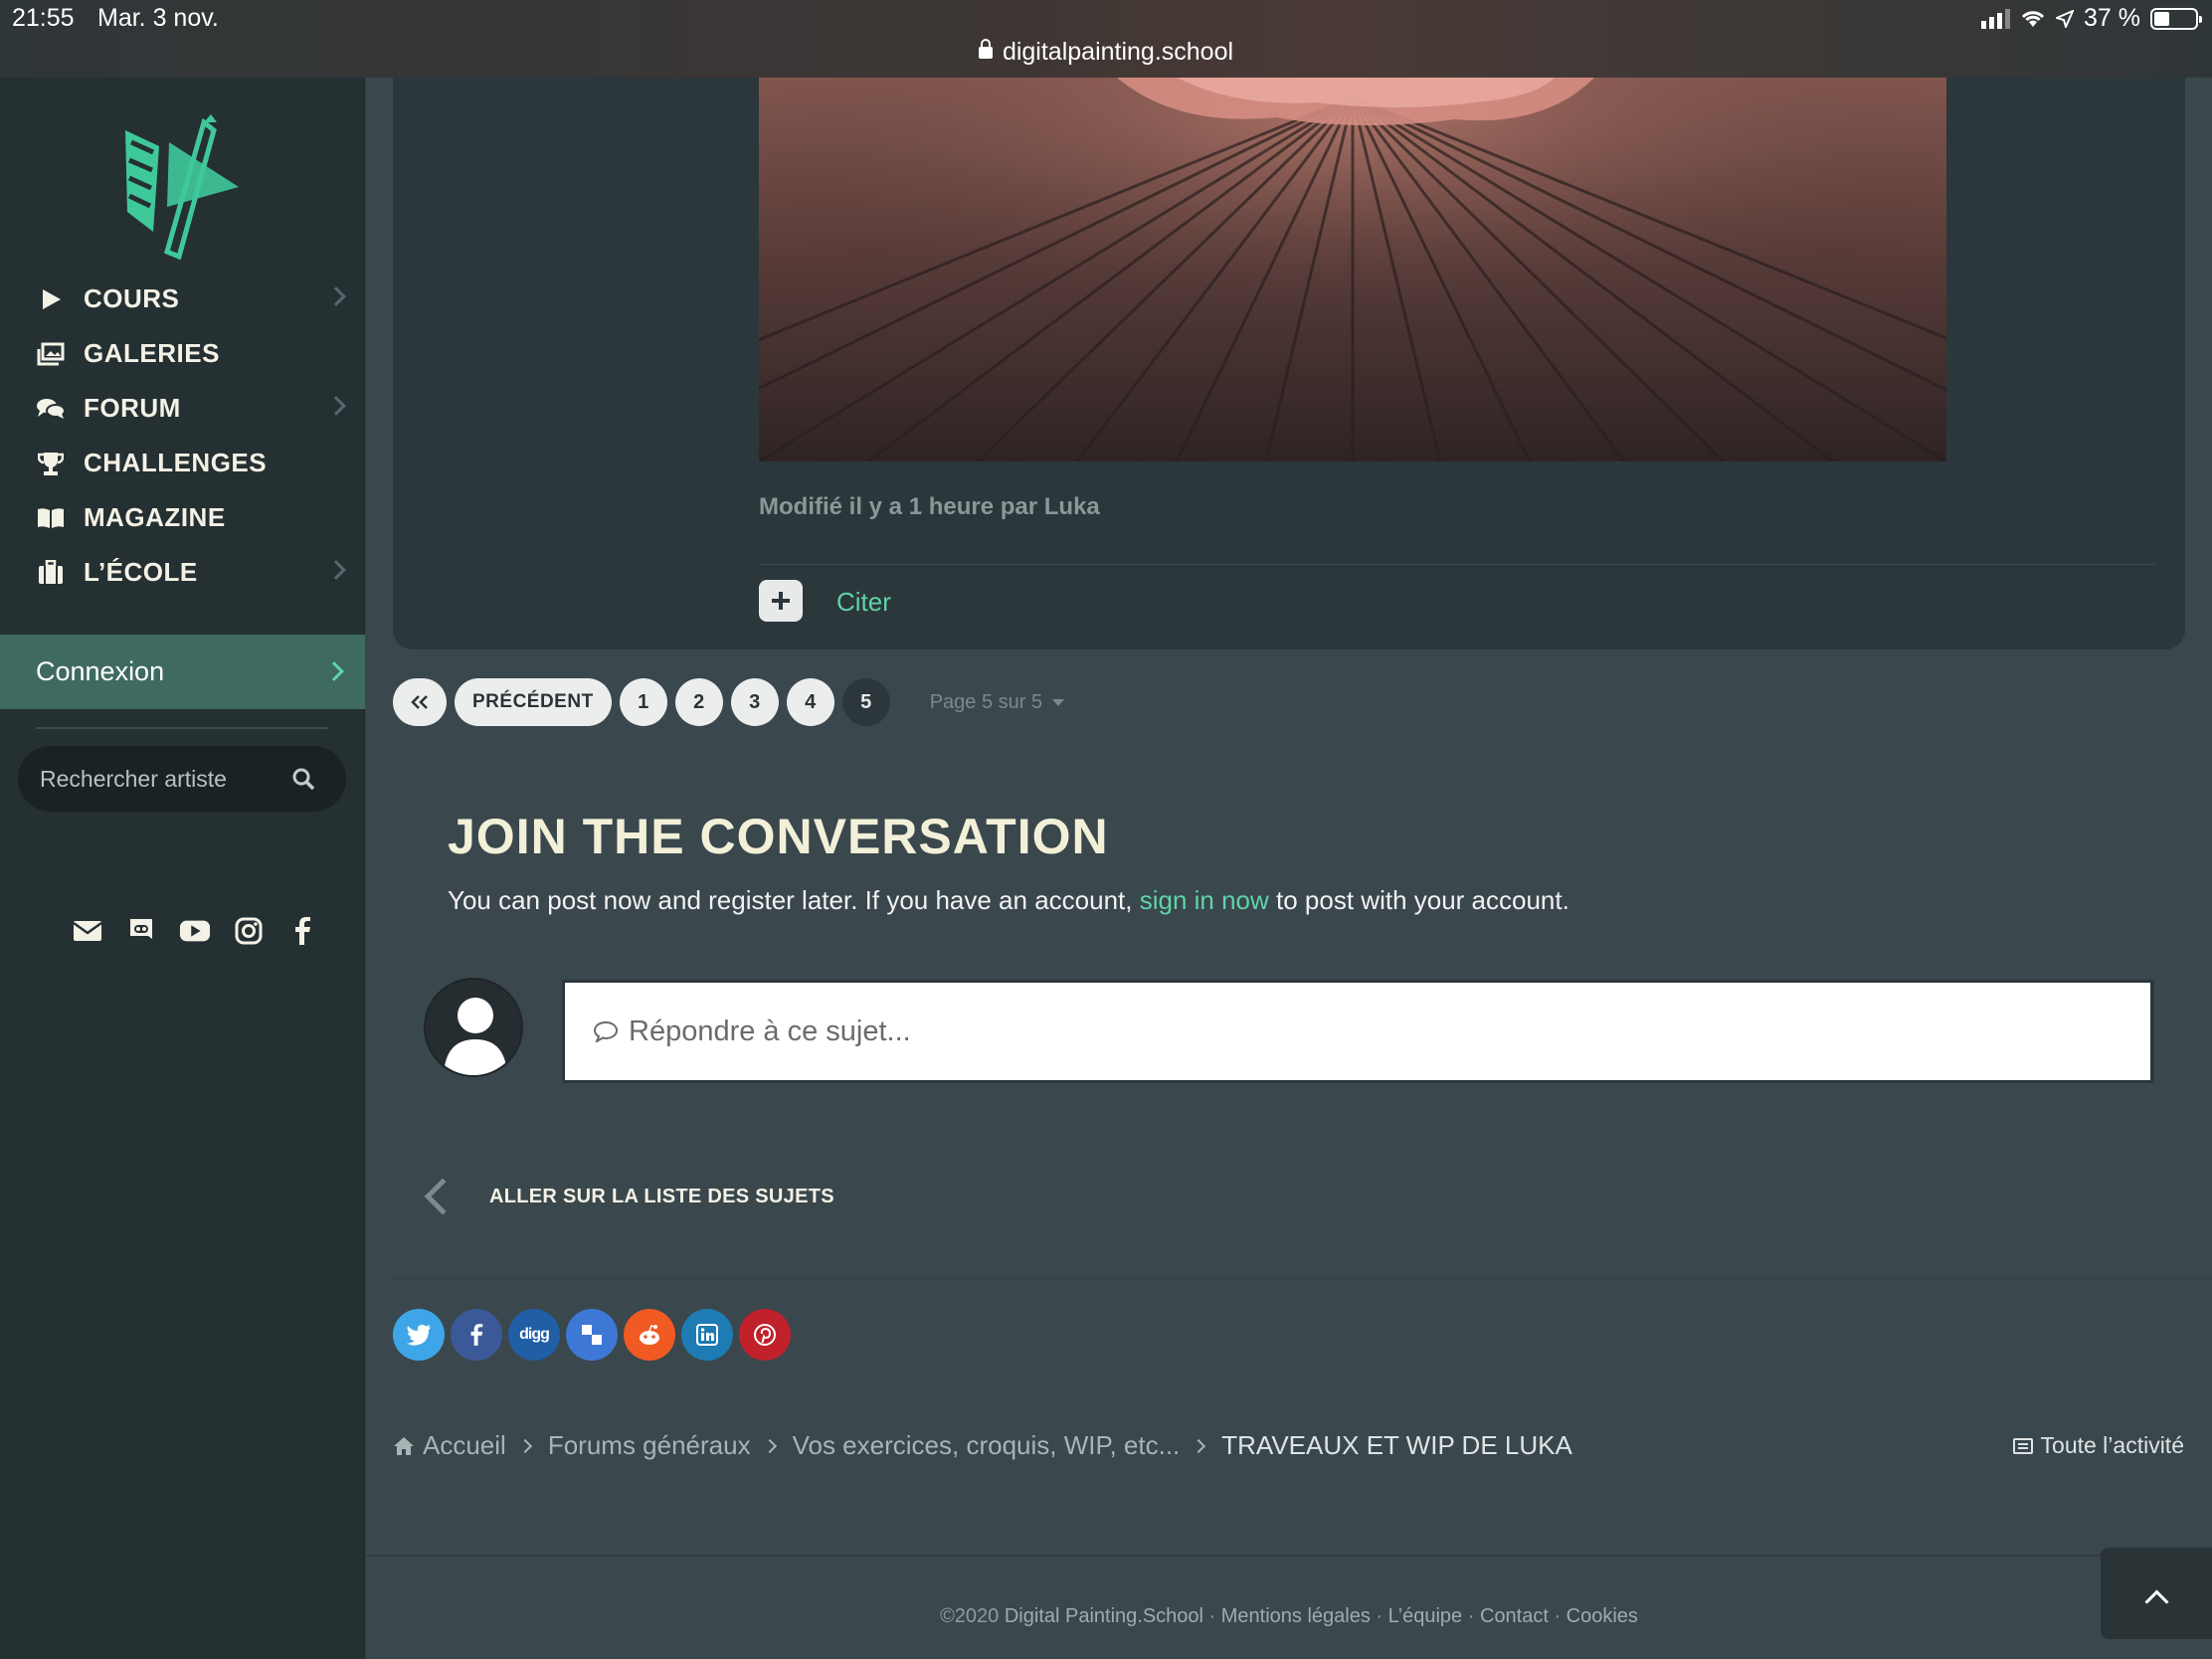 This screenshot has height=1659, width=2212. I want to click on nav-item-cours: COURS, so click(182, 299).